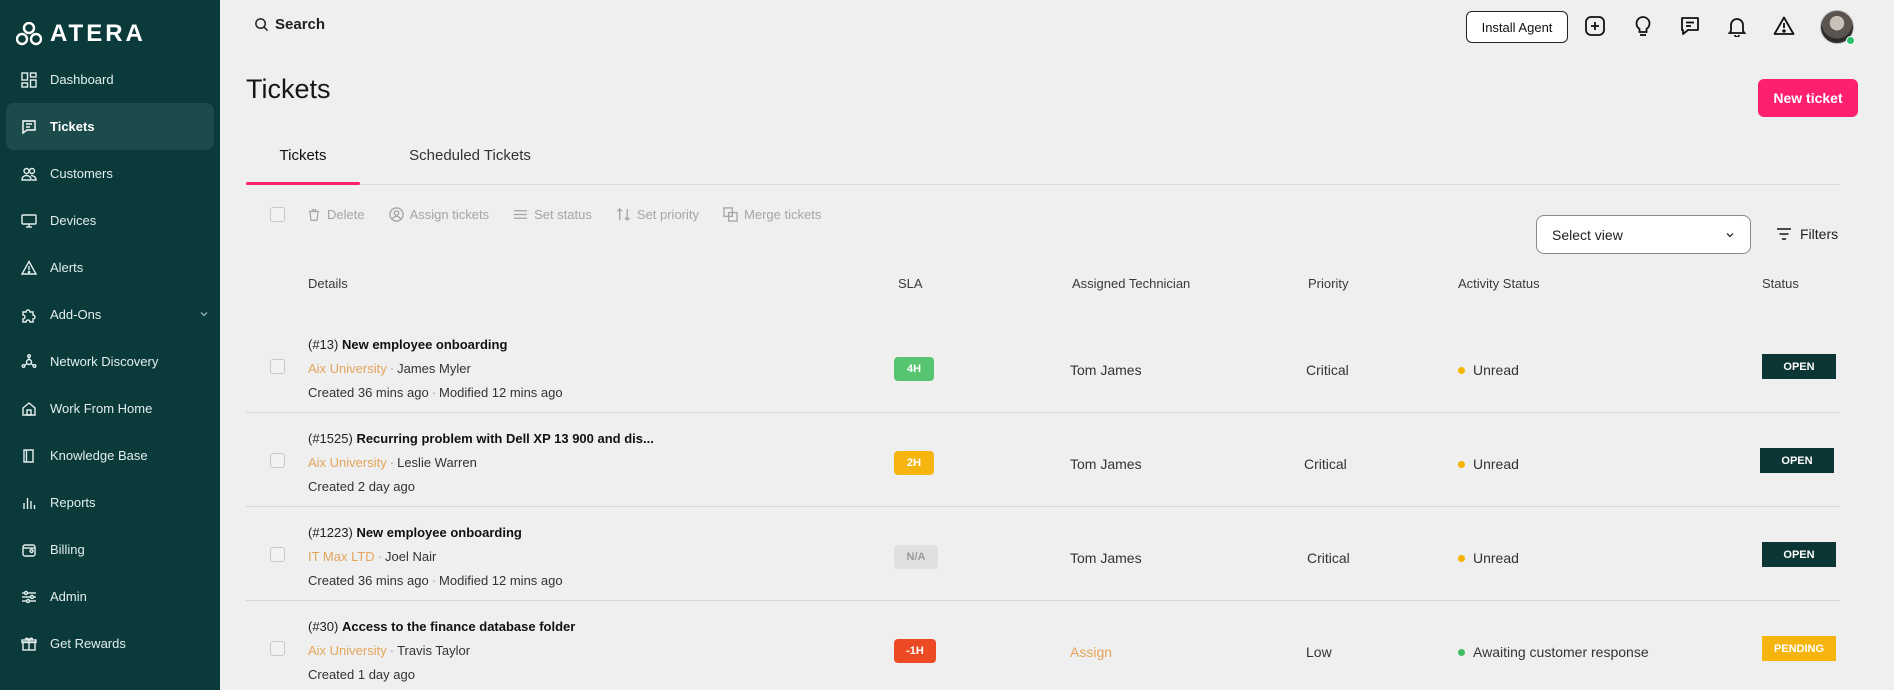 This screenshot has width=1894, height=690. Describe the element at coordinates (458, 626) in the screenshot. I see `ticket-title: Access to the finance database folder` at that location.